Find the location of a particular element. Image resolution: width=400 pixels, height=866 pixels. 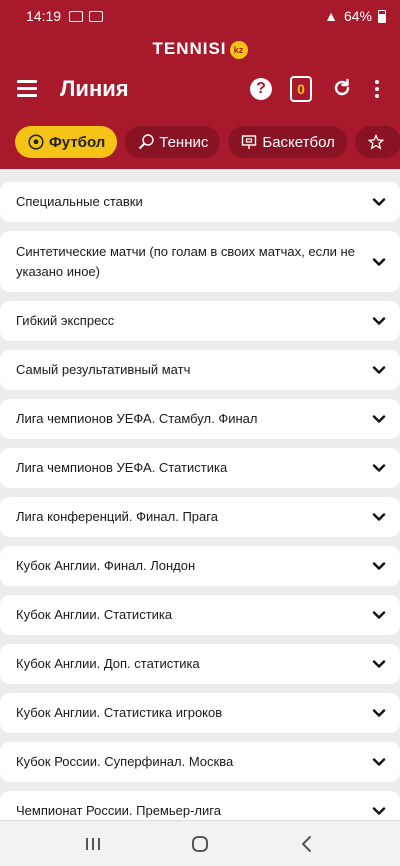

bet-coupon-icon: 0 is located at coordinates (301, 89).